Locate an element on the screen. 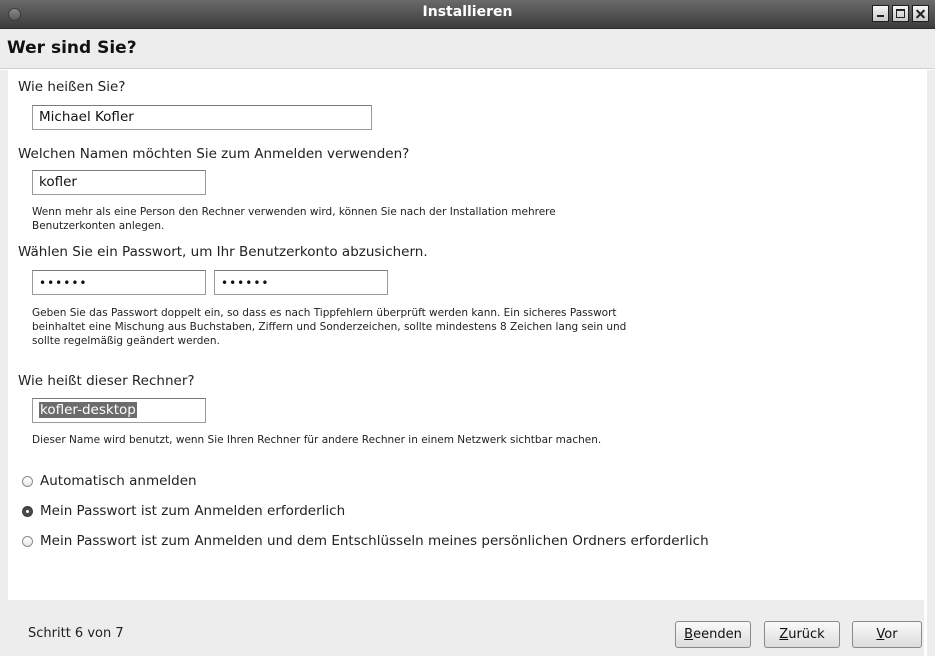  radio-checked-icon is located at coordinates (27, 511).